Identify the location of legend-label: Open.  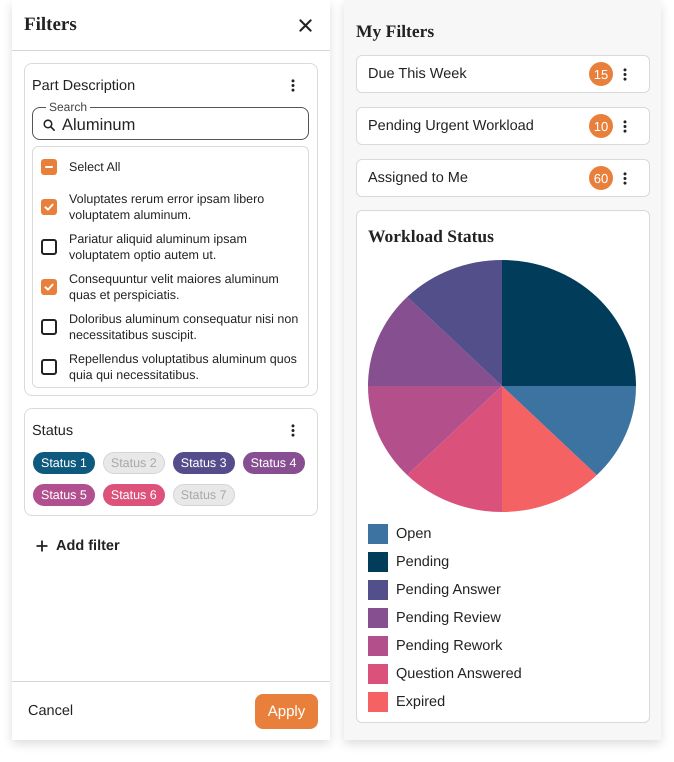
(414, 534).